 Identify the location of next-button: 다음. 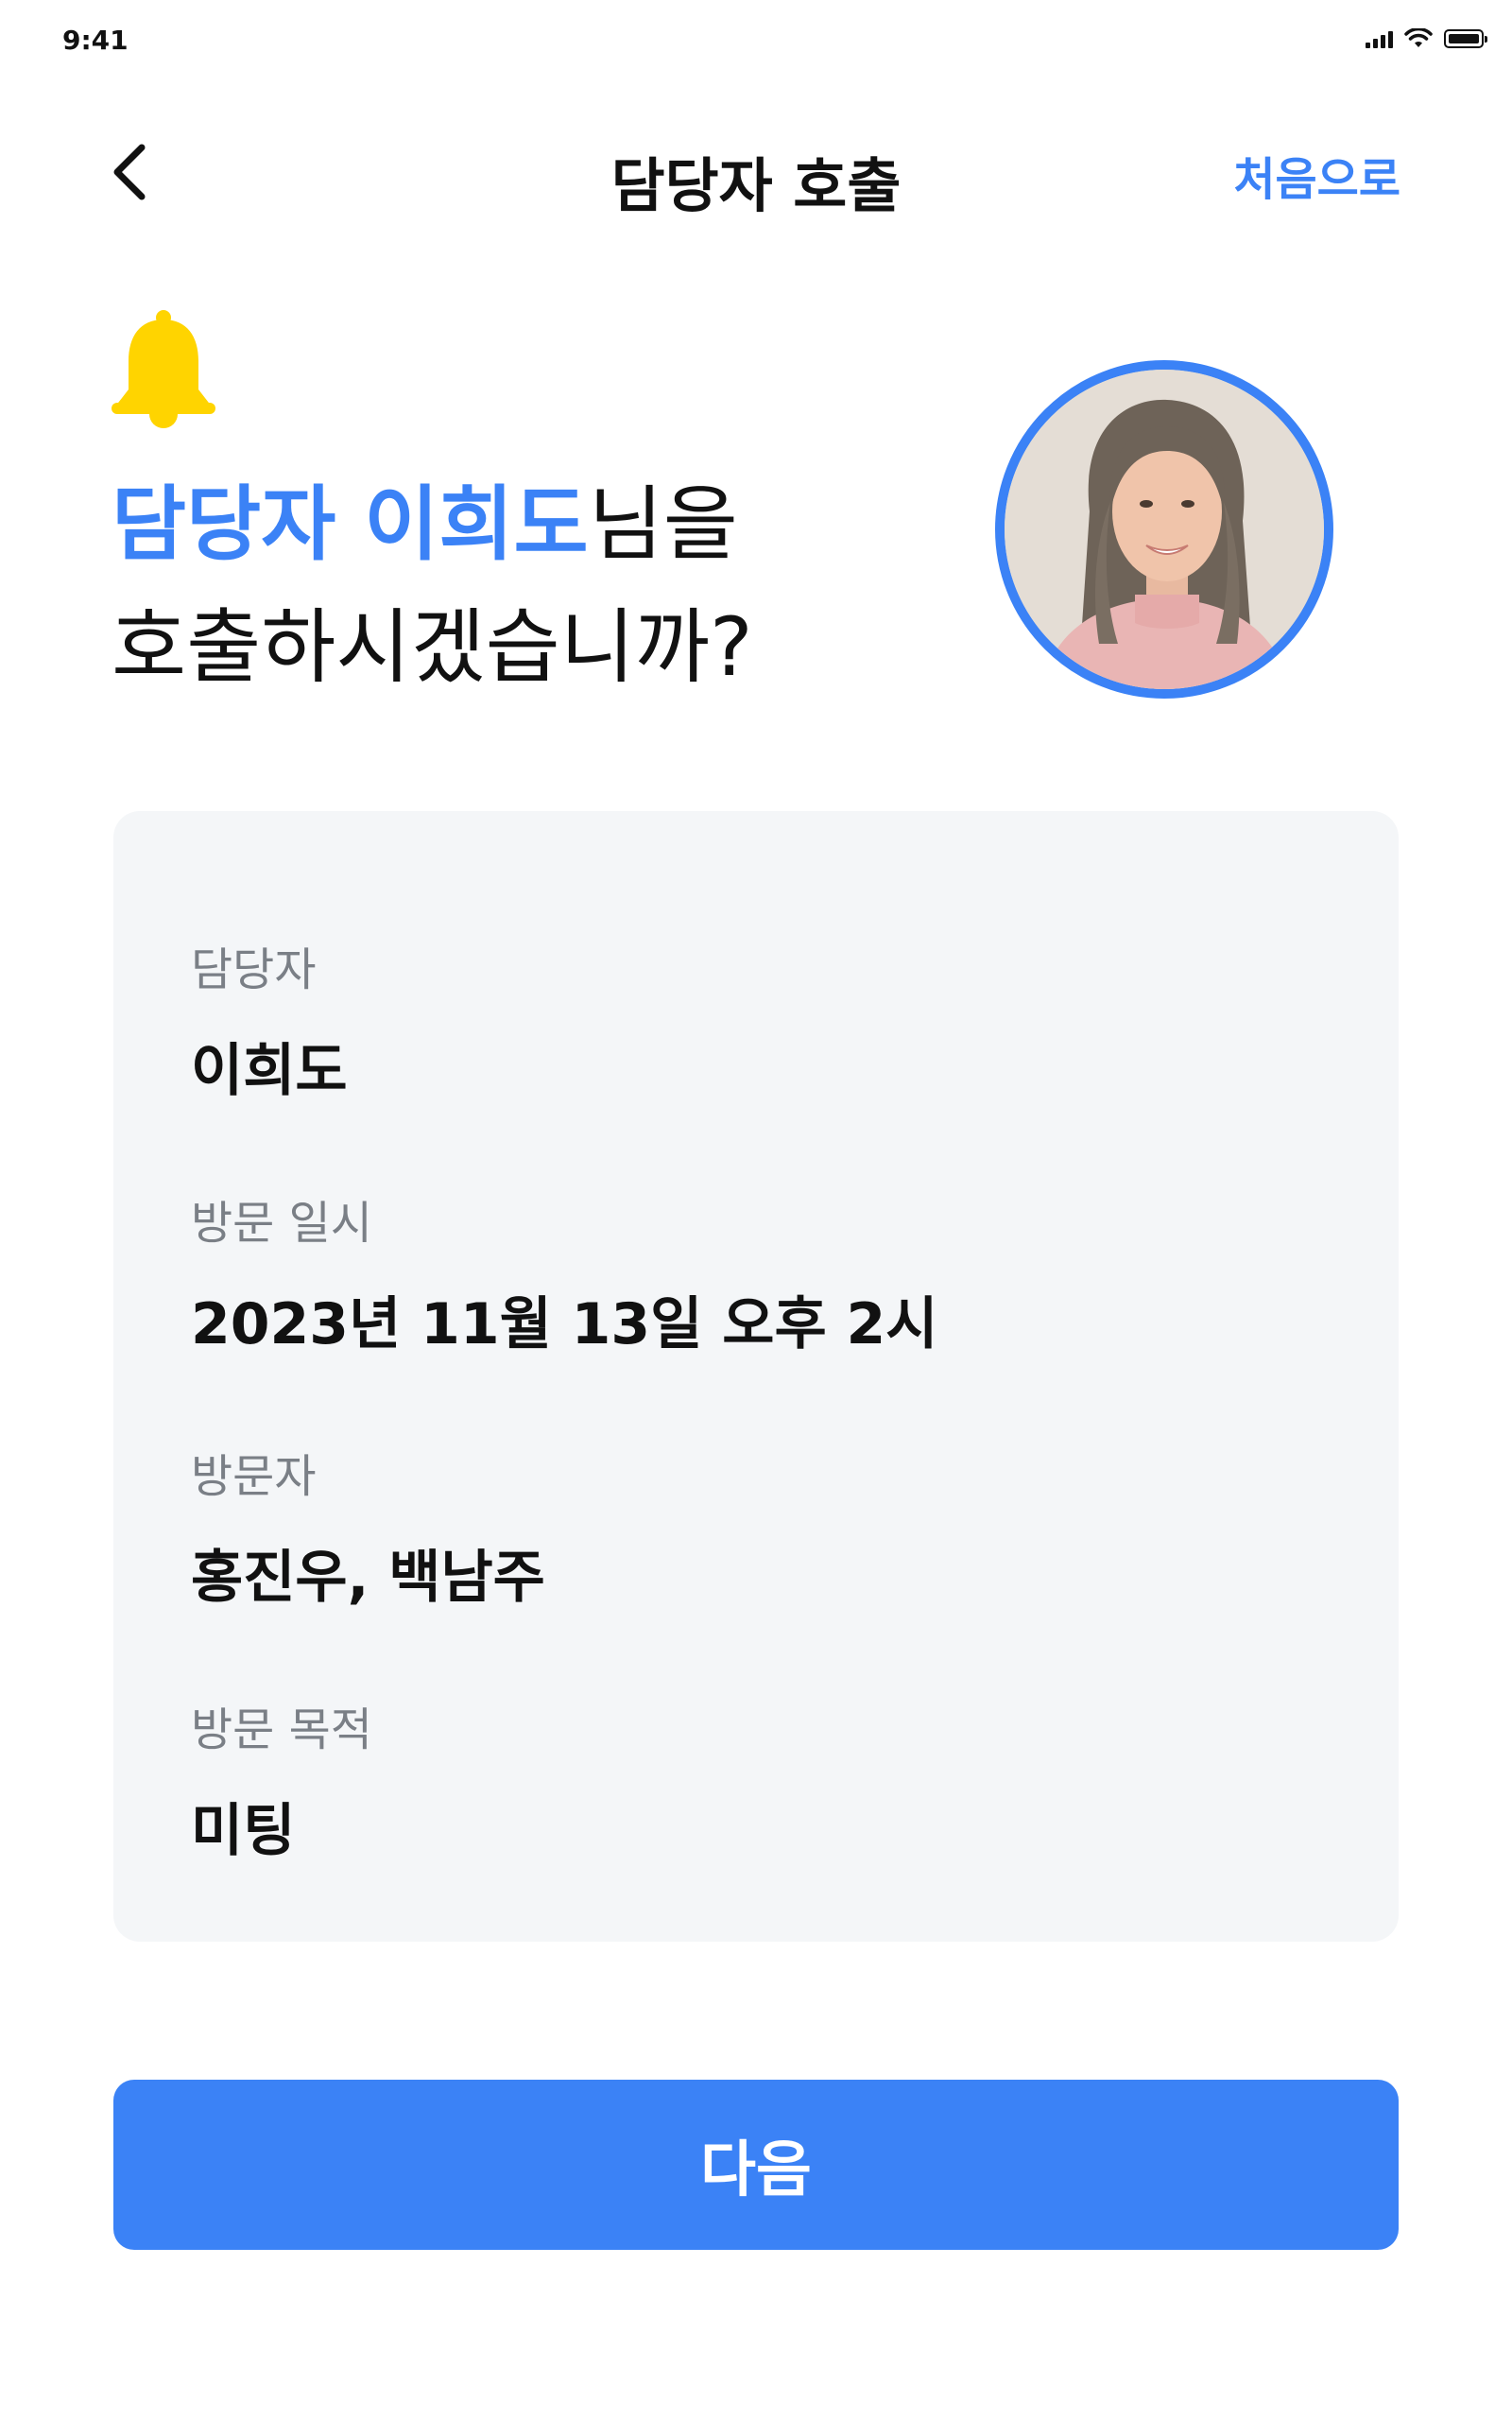
(756, 2165).